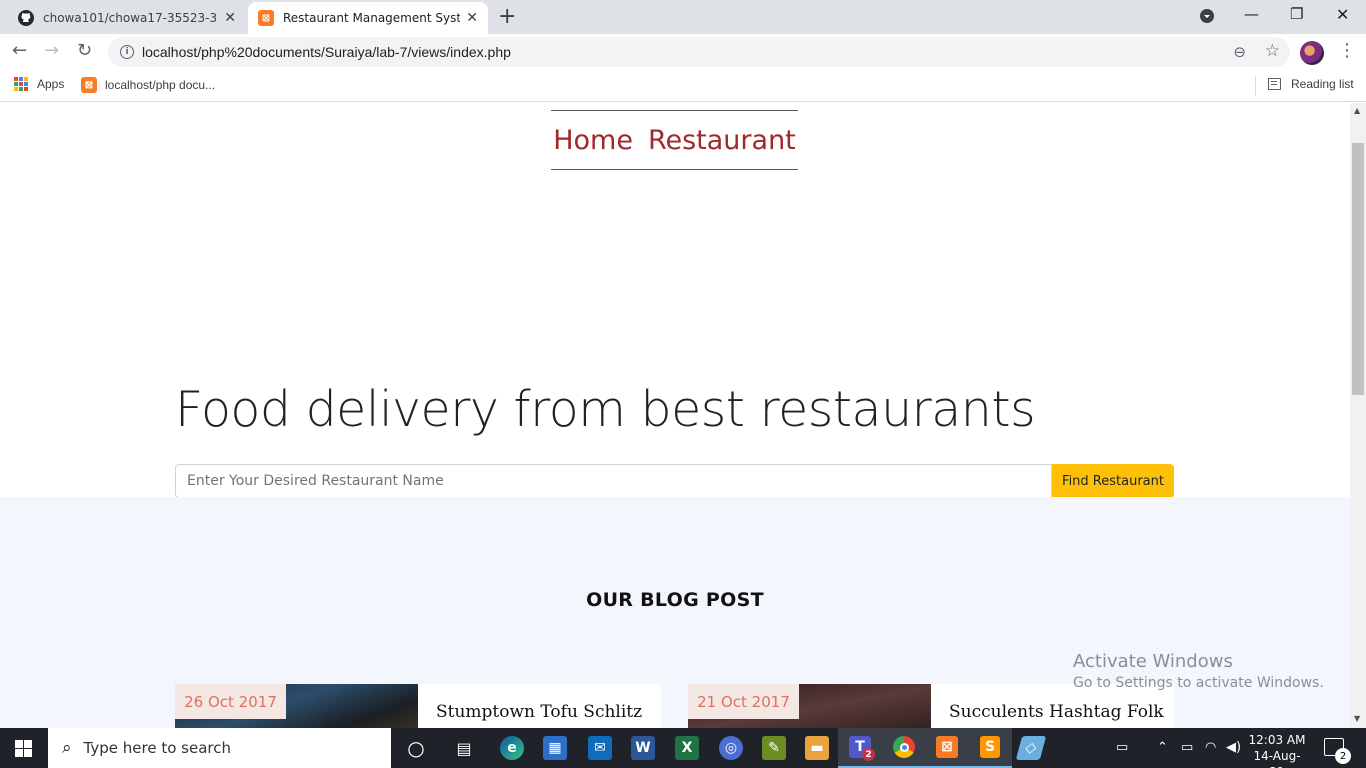 This screenshot has height=768, width=1366. I want to click on blog-card: 26 Oct 2017 Stumptown Tofu Schlitz, so click(418, 706).